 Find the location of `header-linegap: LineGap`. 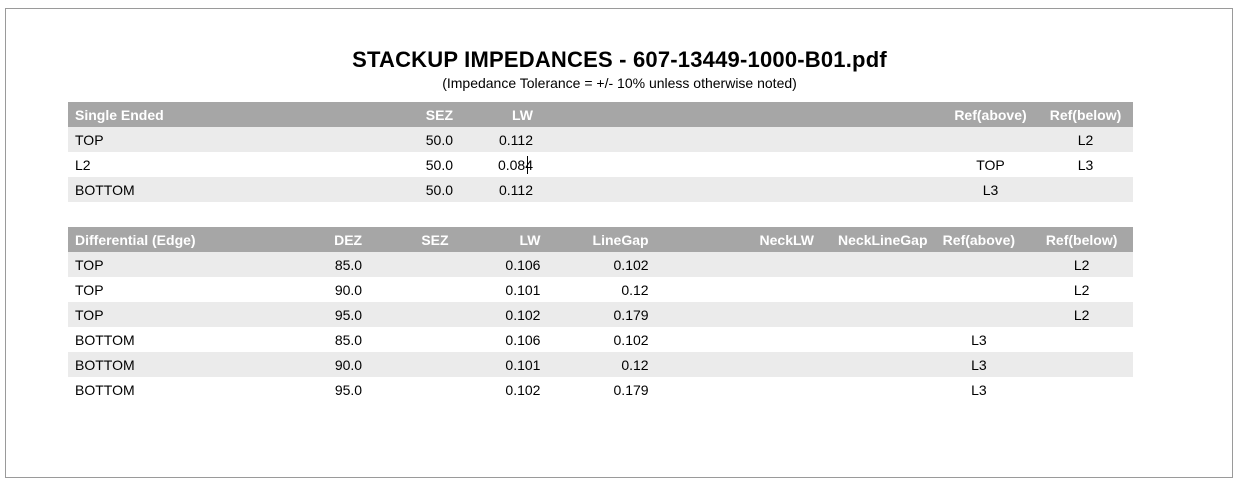

header-linegap: LineGap is located at coordinates (594, 239).